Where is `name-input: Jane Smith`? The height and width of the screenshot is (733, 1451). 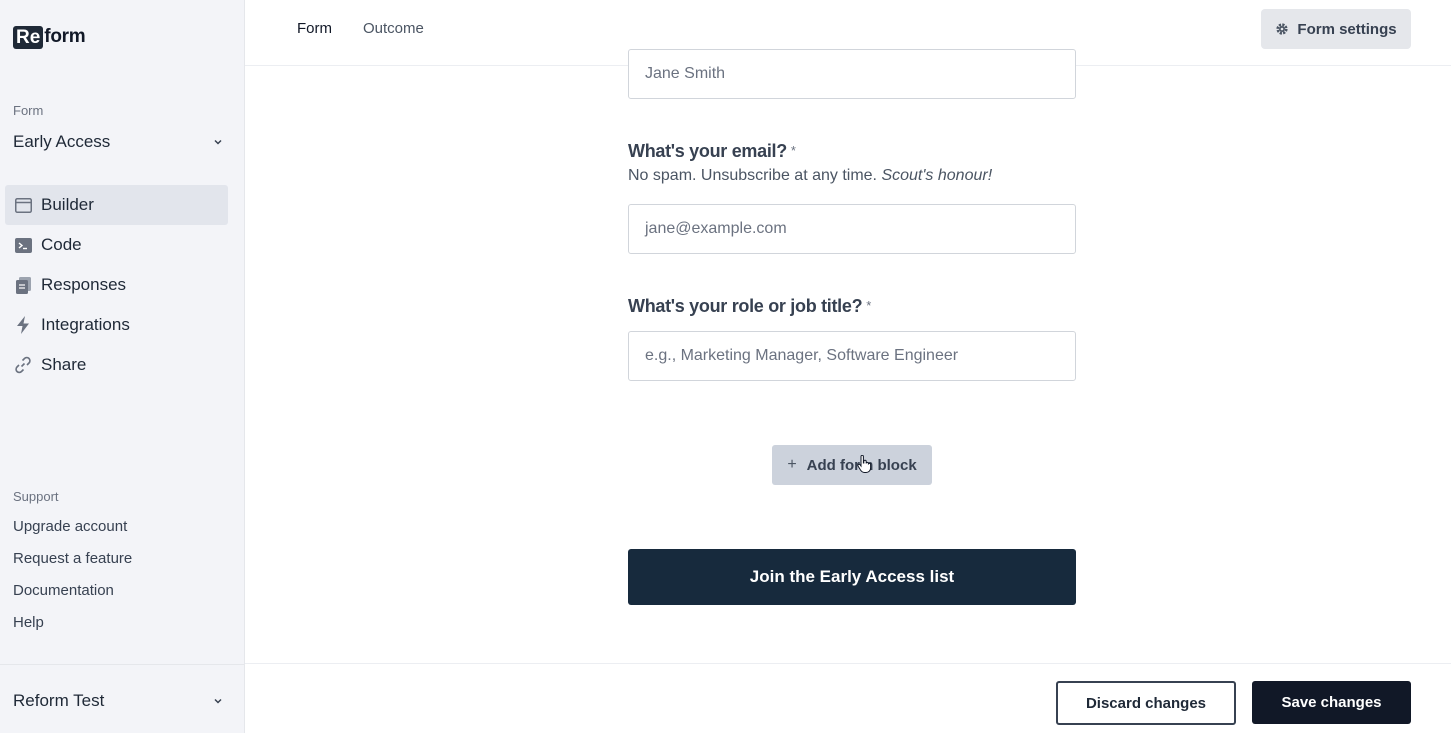
name-input: Jane Smith is located at coordinates (852, 74).